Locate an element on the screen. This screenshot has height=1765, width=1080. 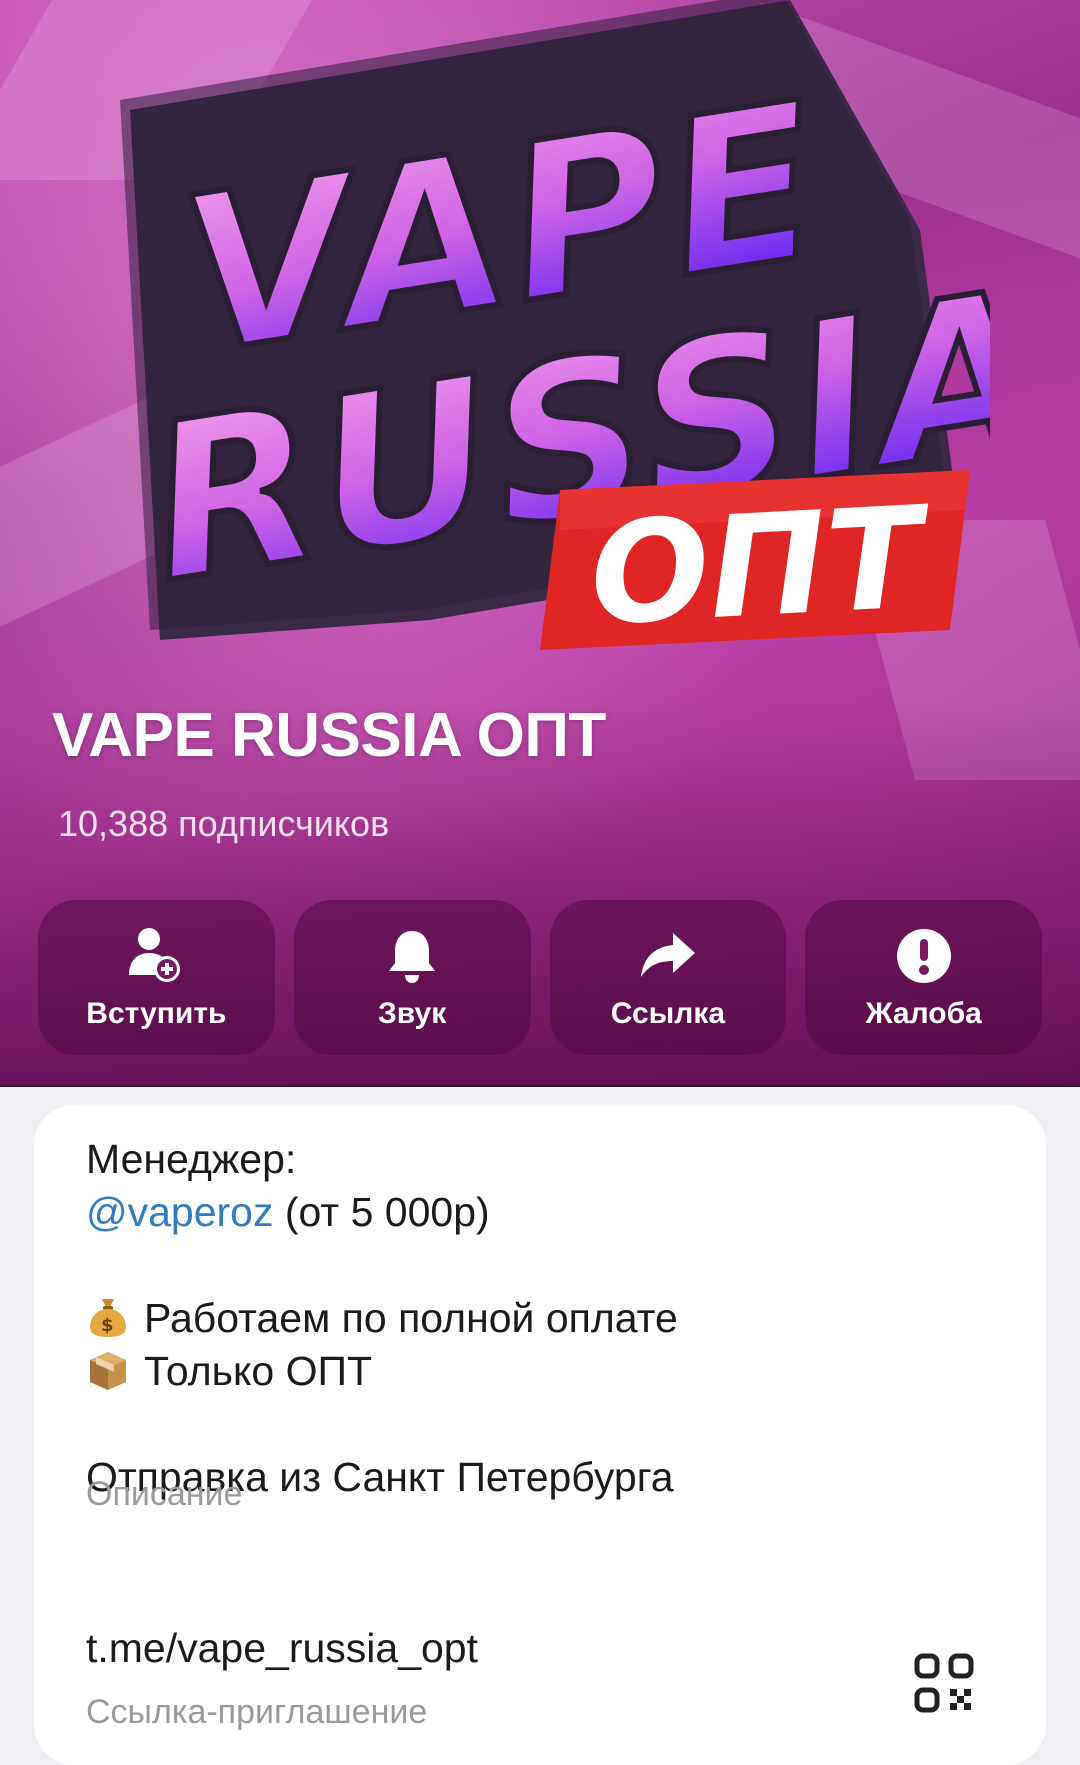
invite-caption: Ссылка-приглашение is located at coordinates (257, 1712).